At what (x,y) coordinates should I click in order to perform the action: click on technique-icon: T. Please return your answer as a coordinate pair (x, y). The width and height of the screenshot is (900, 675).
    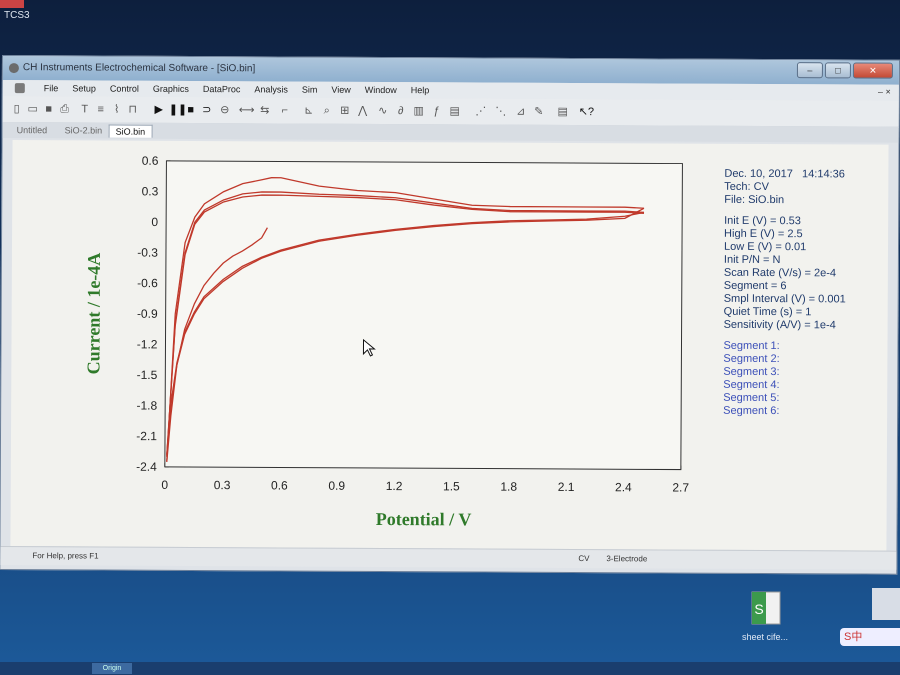
    Looking at the image, I should click on (85, 109).